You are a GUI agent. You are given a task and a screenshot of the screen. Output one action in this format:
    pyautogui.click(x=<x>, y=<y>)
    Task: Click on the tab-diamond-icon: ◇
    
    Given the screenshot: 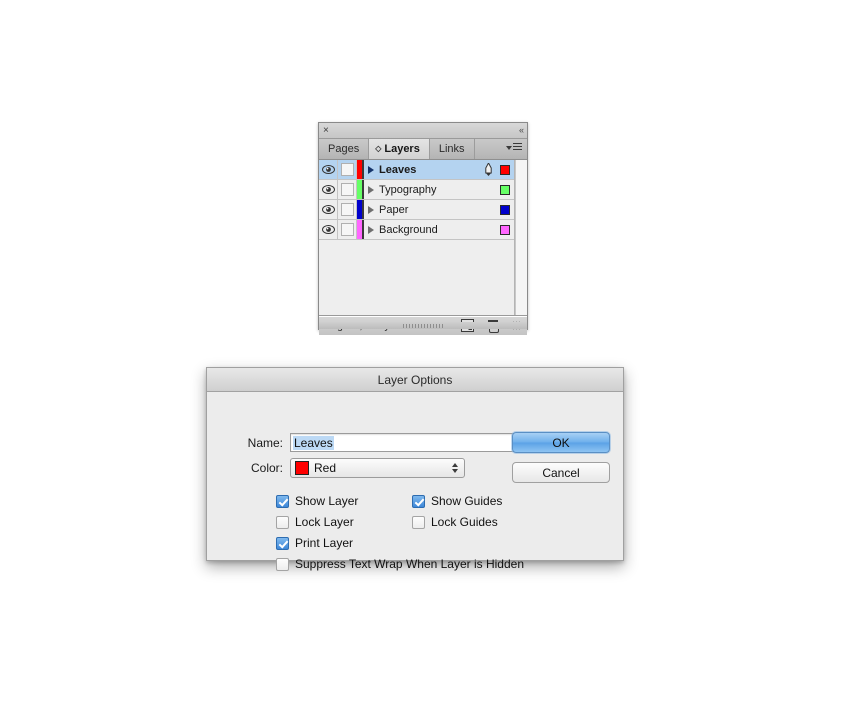 What is the action you would take?
    pyautogui.click(x=378, y=148)
    